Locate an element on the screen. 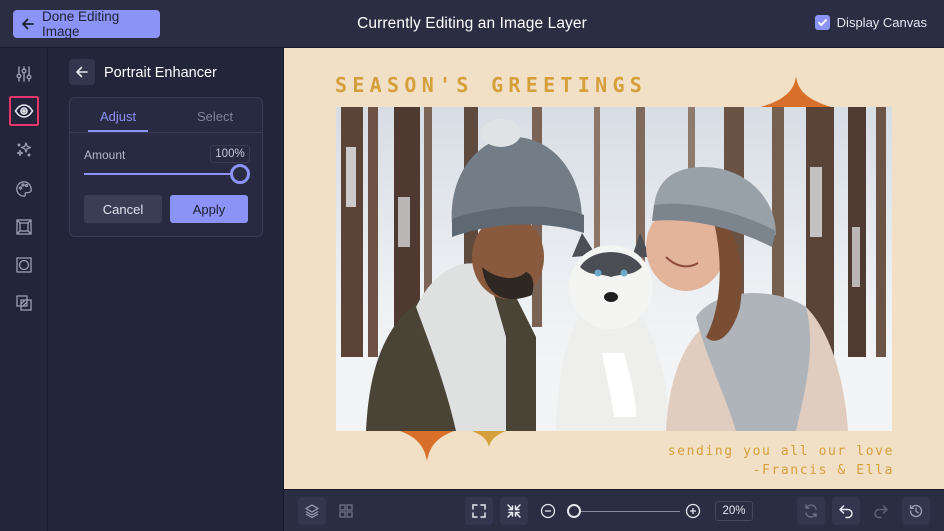  cancel-button: Cancel is located at coordinates (123, 209).